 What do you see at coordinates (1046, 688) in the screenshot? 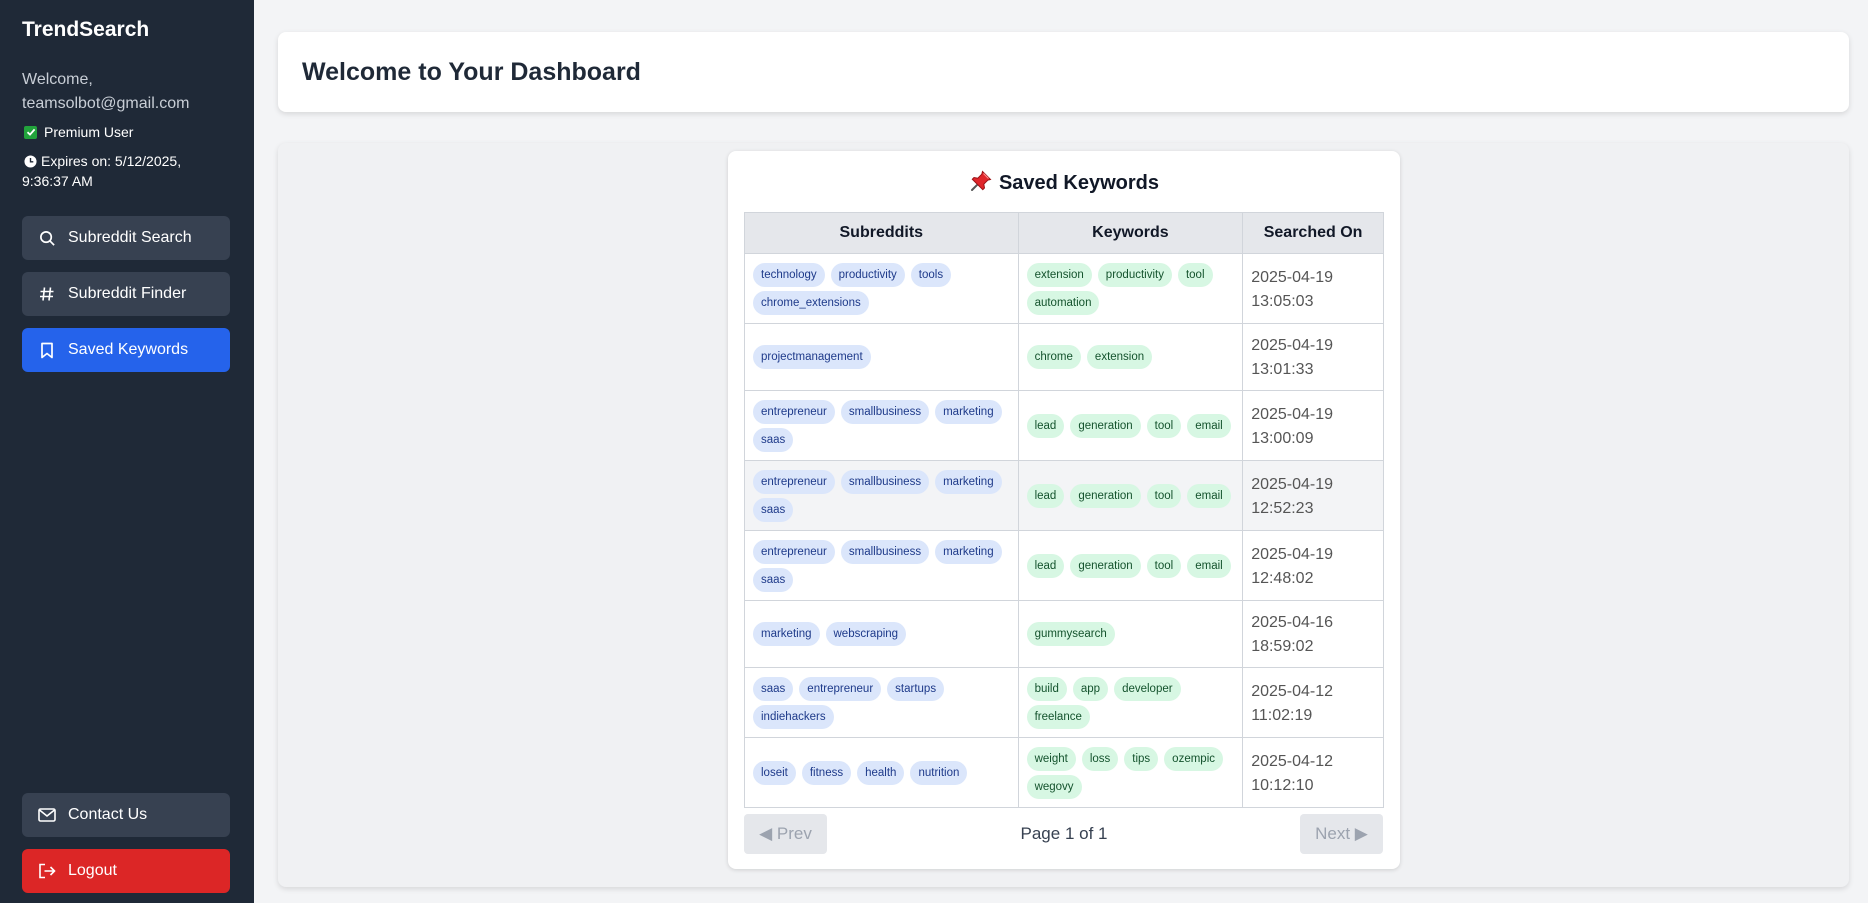
I see `keyword-tag: build` at bounding box center [1046, 688].